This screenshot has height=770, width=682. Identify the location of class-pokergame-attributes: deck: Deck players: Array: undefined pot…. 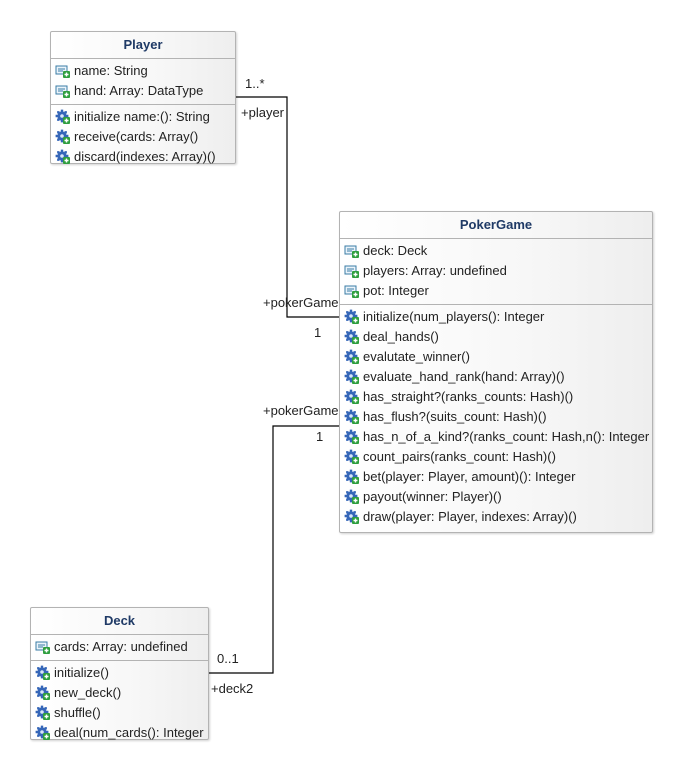
(496, 271).